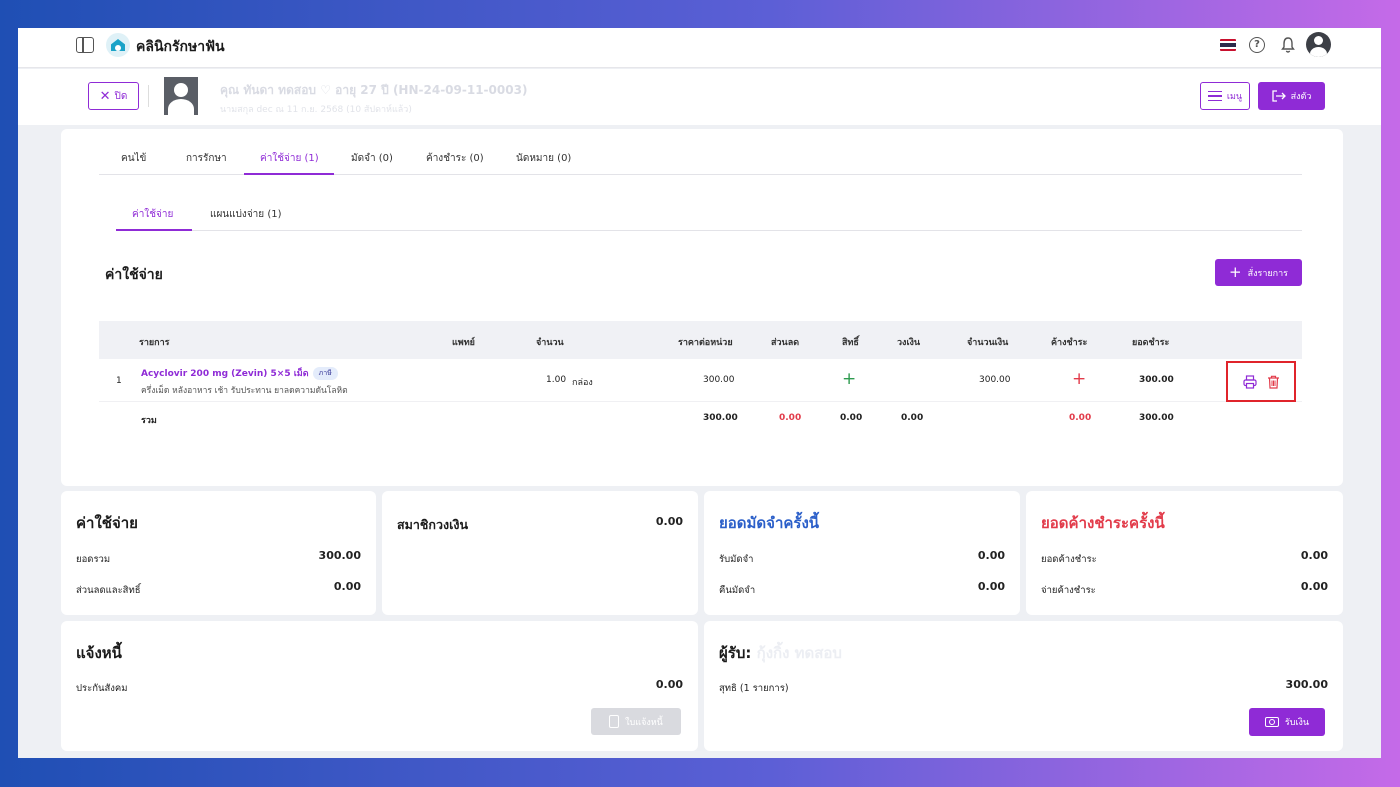  I want to click on tab-appointment: นัดหมาย (0), so click(543, 158).